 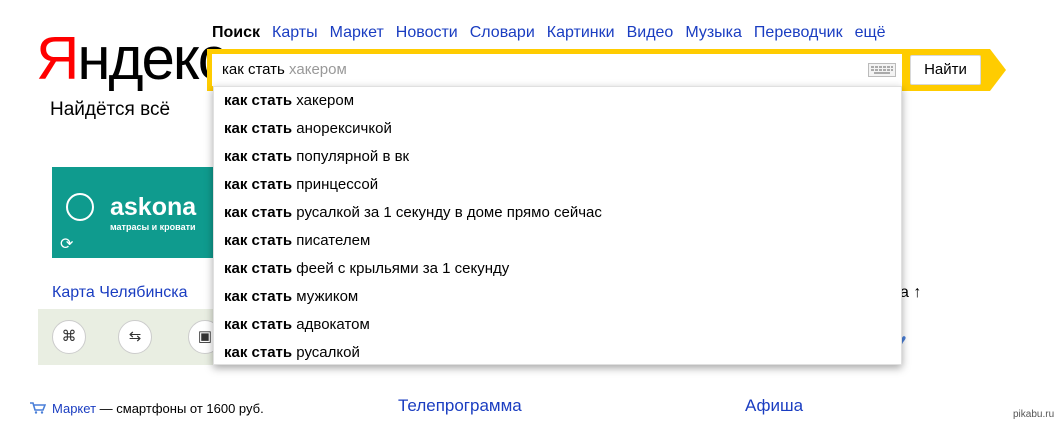 I want to click on service-video: Видео, so click(x=650, y=33).